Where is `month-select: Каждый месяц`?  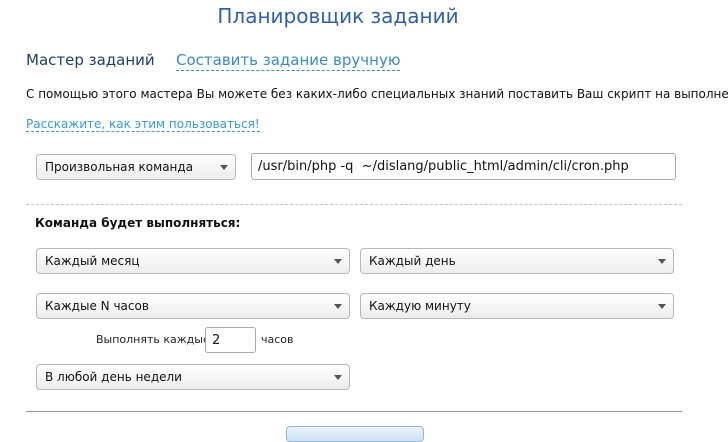 month-select: Каждый месяц is located at coordinates (193, 261).